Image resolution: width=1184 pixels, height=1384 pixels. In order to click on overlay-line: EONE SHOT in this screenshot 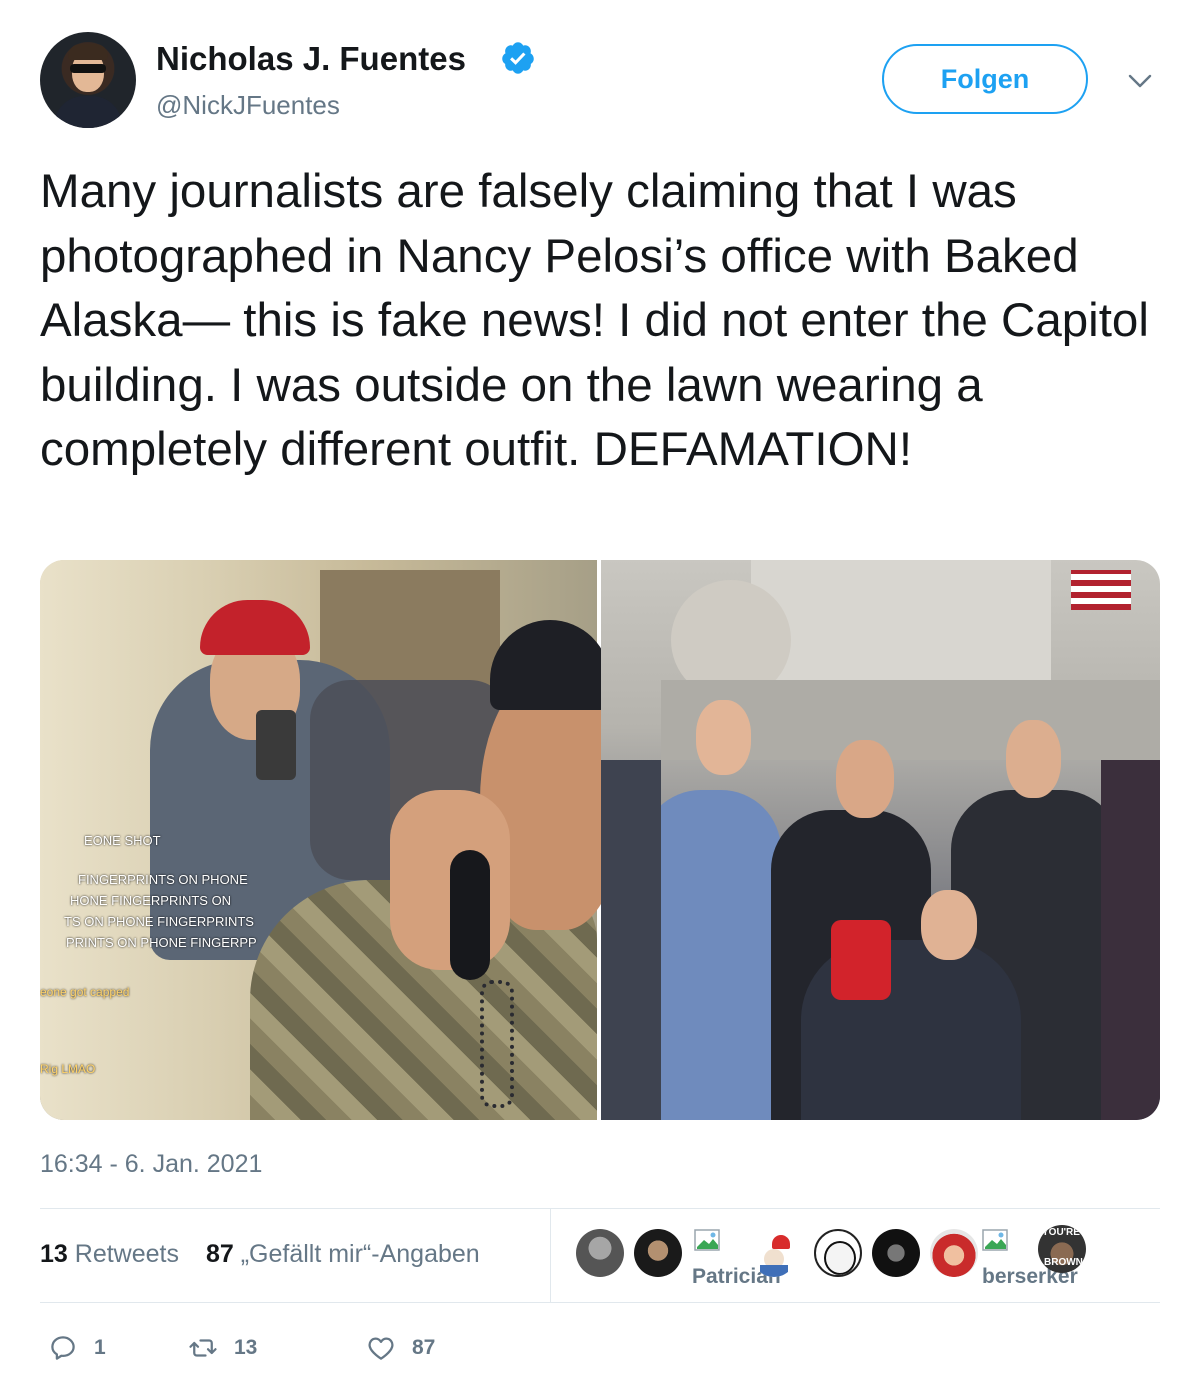, I will do `click(122, 840)`.